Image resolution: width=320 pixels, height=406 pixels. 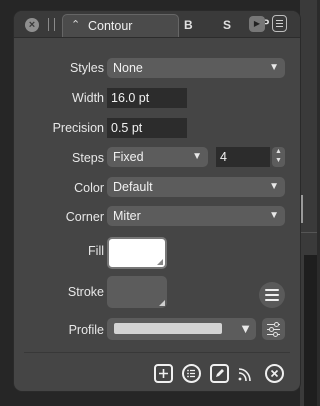 I want to click on background-window, so click(x=308, y=203).